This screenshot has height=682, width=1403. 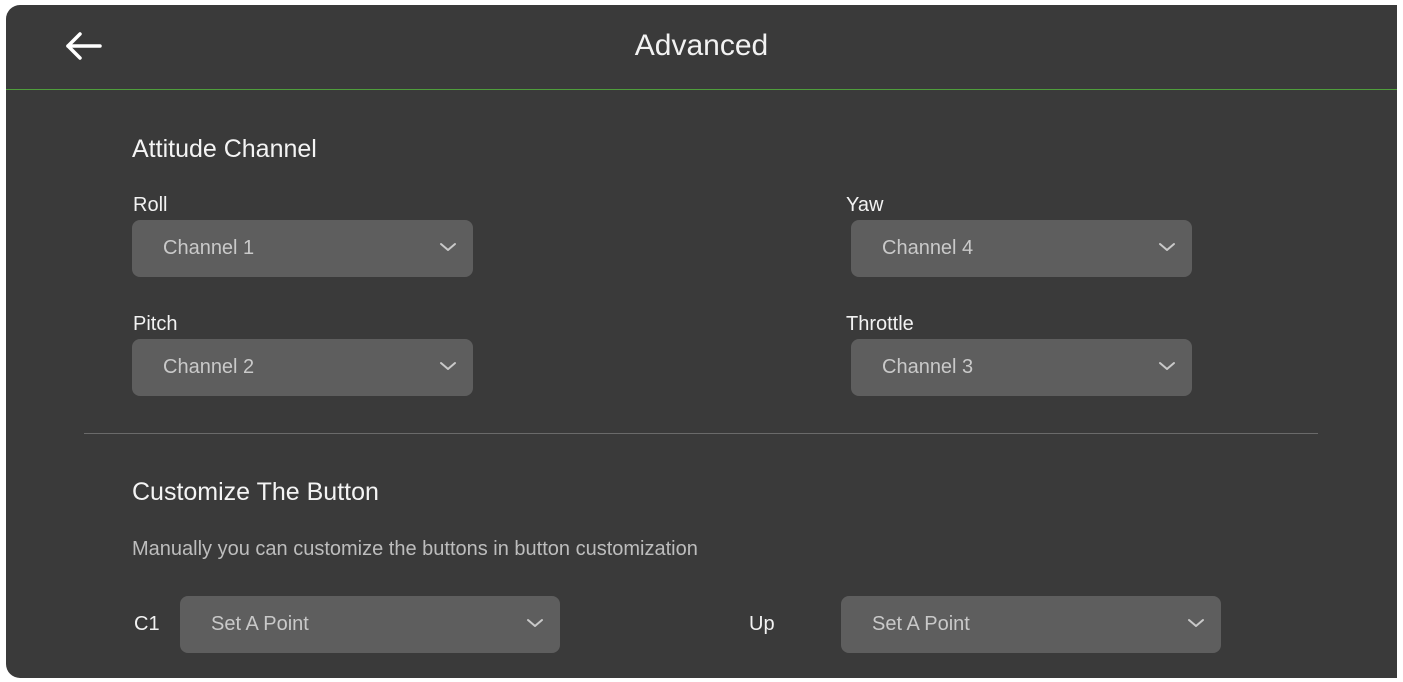 I want to click on up-select: Set A Point, so click(x=1031, y=624).